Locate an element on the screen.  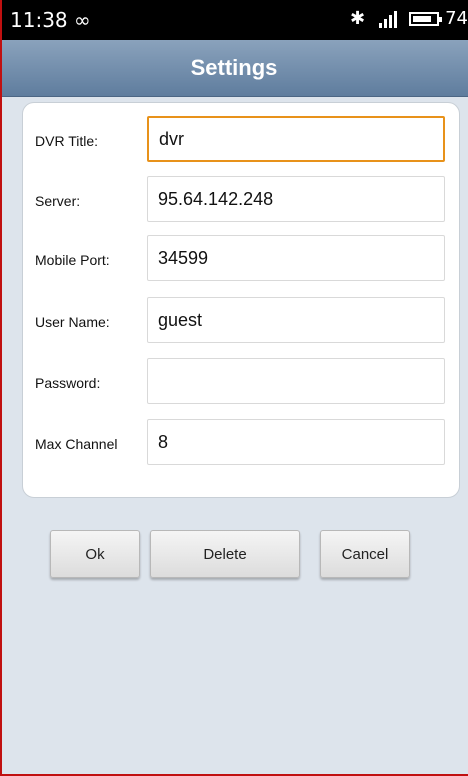
signal-icon is located at coordinates (389, 19).